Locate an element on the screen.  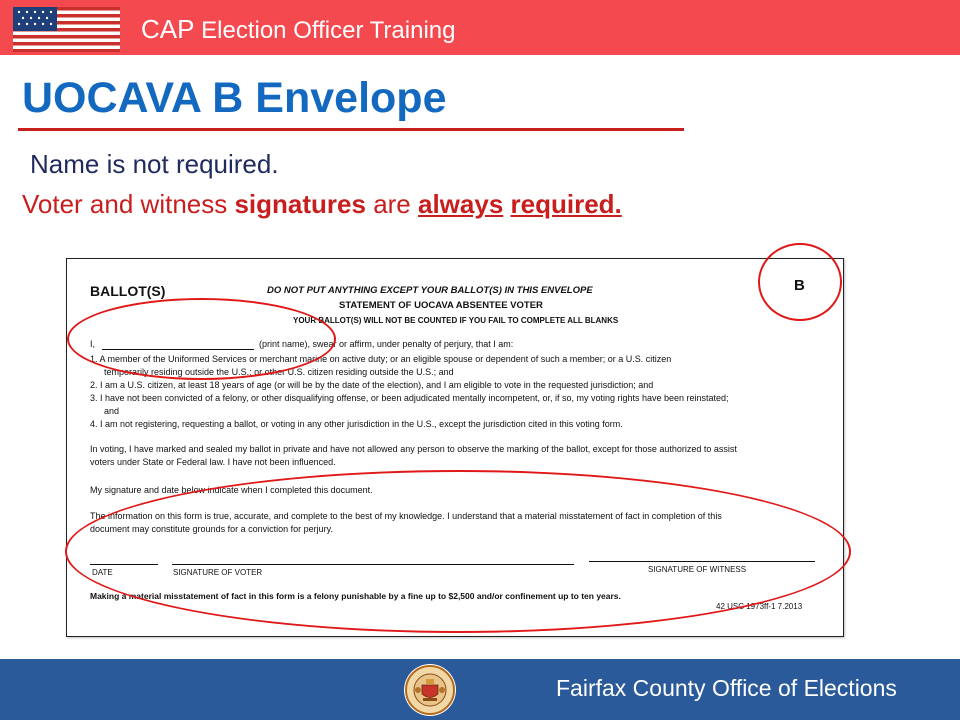
signatures-emphasis: signatures is located at coordinates (300, 204).